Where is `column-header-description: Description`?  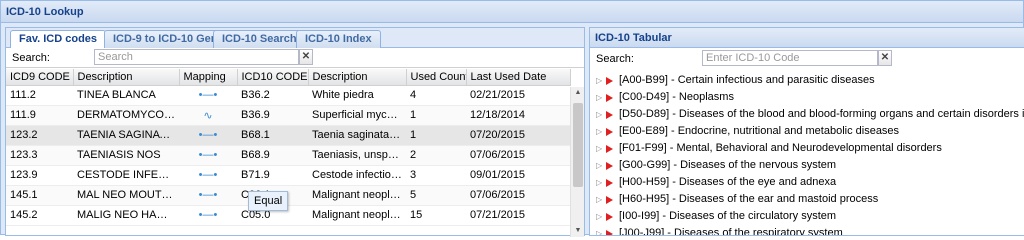
column-header-description: Description is located at coordinates (126, 77).